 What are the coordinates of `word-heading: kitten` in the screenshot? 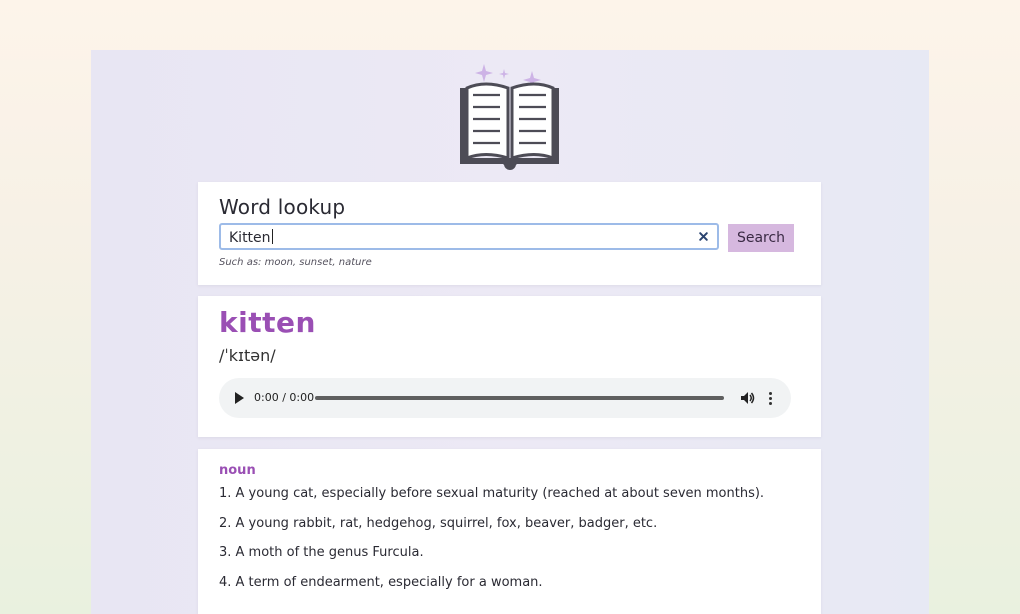 It's located at (267, 322).